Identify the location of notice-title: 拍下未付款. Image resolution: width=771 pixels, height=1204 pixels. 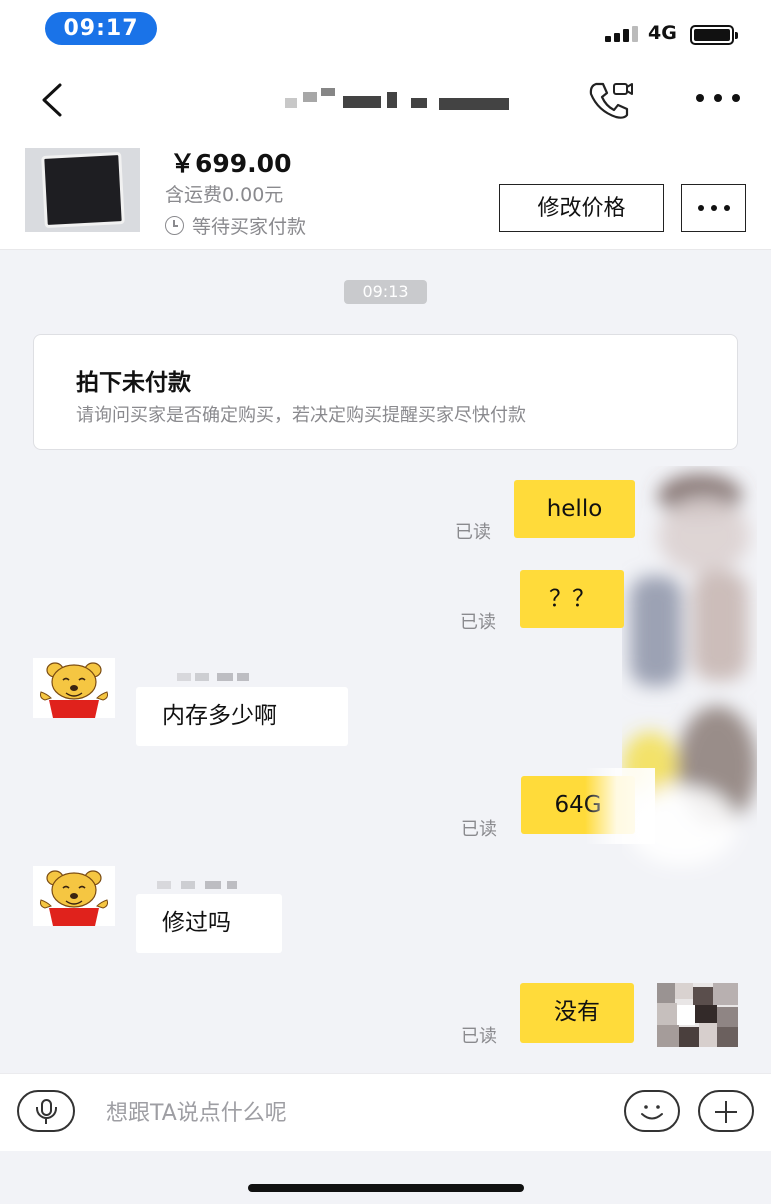
(133, 383).